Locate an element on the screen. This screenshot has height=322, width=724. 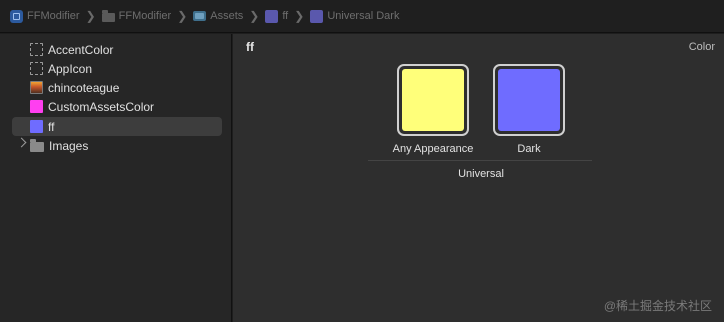
list-item-label: AccentColor is located at coordinates (81, 49).